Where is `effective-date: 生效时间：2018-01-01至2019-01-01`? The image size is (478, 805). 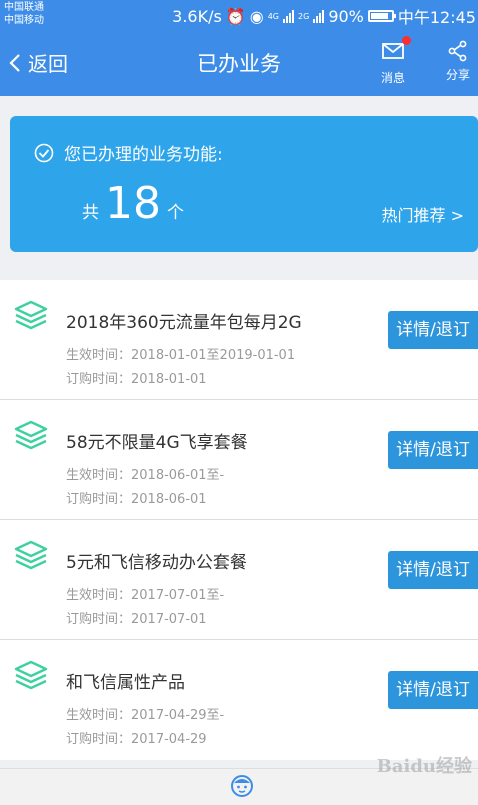 effective-date: 生效时间：2018-01-01至2019-01-01 is located at coordinates (181, 355).